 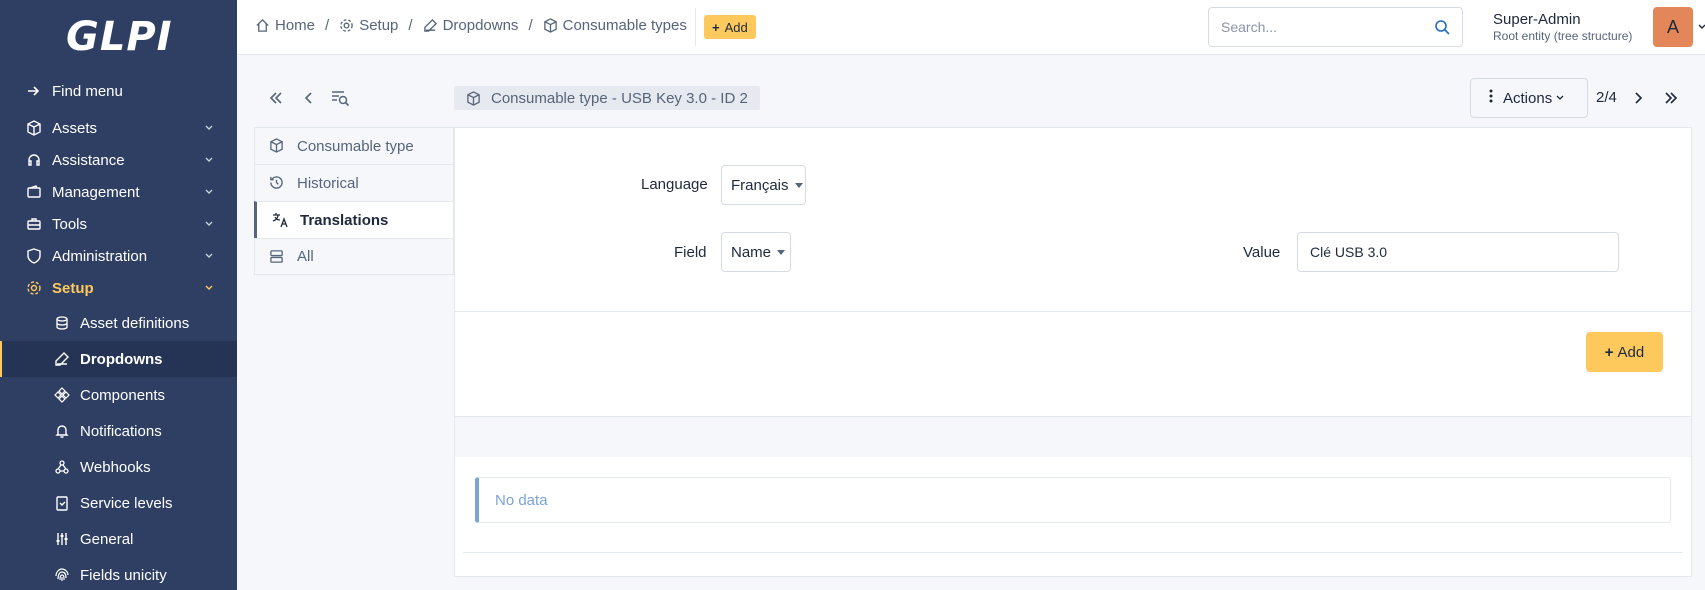 What do you see at coordinates (119, 37) in the screenshot?
I see `glpi-logo: GLPI` at bounding box center [119, 37].